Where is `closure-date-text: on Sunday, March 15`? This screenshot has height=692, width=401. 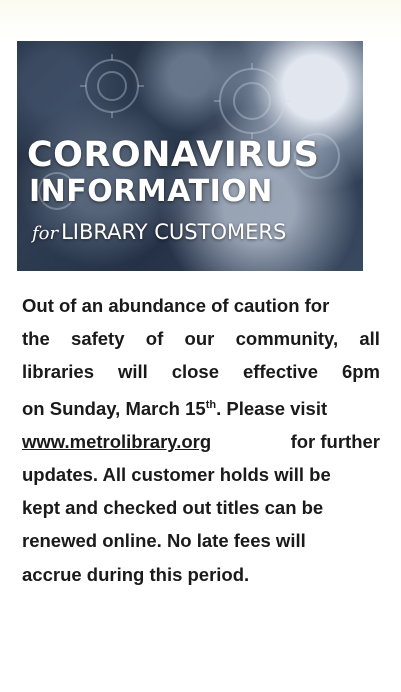
closure-date-text: on Sunday, March 15 is located at coordinates (114, 408).